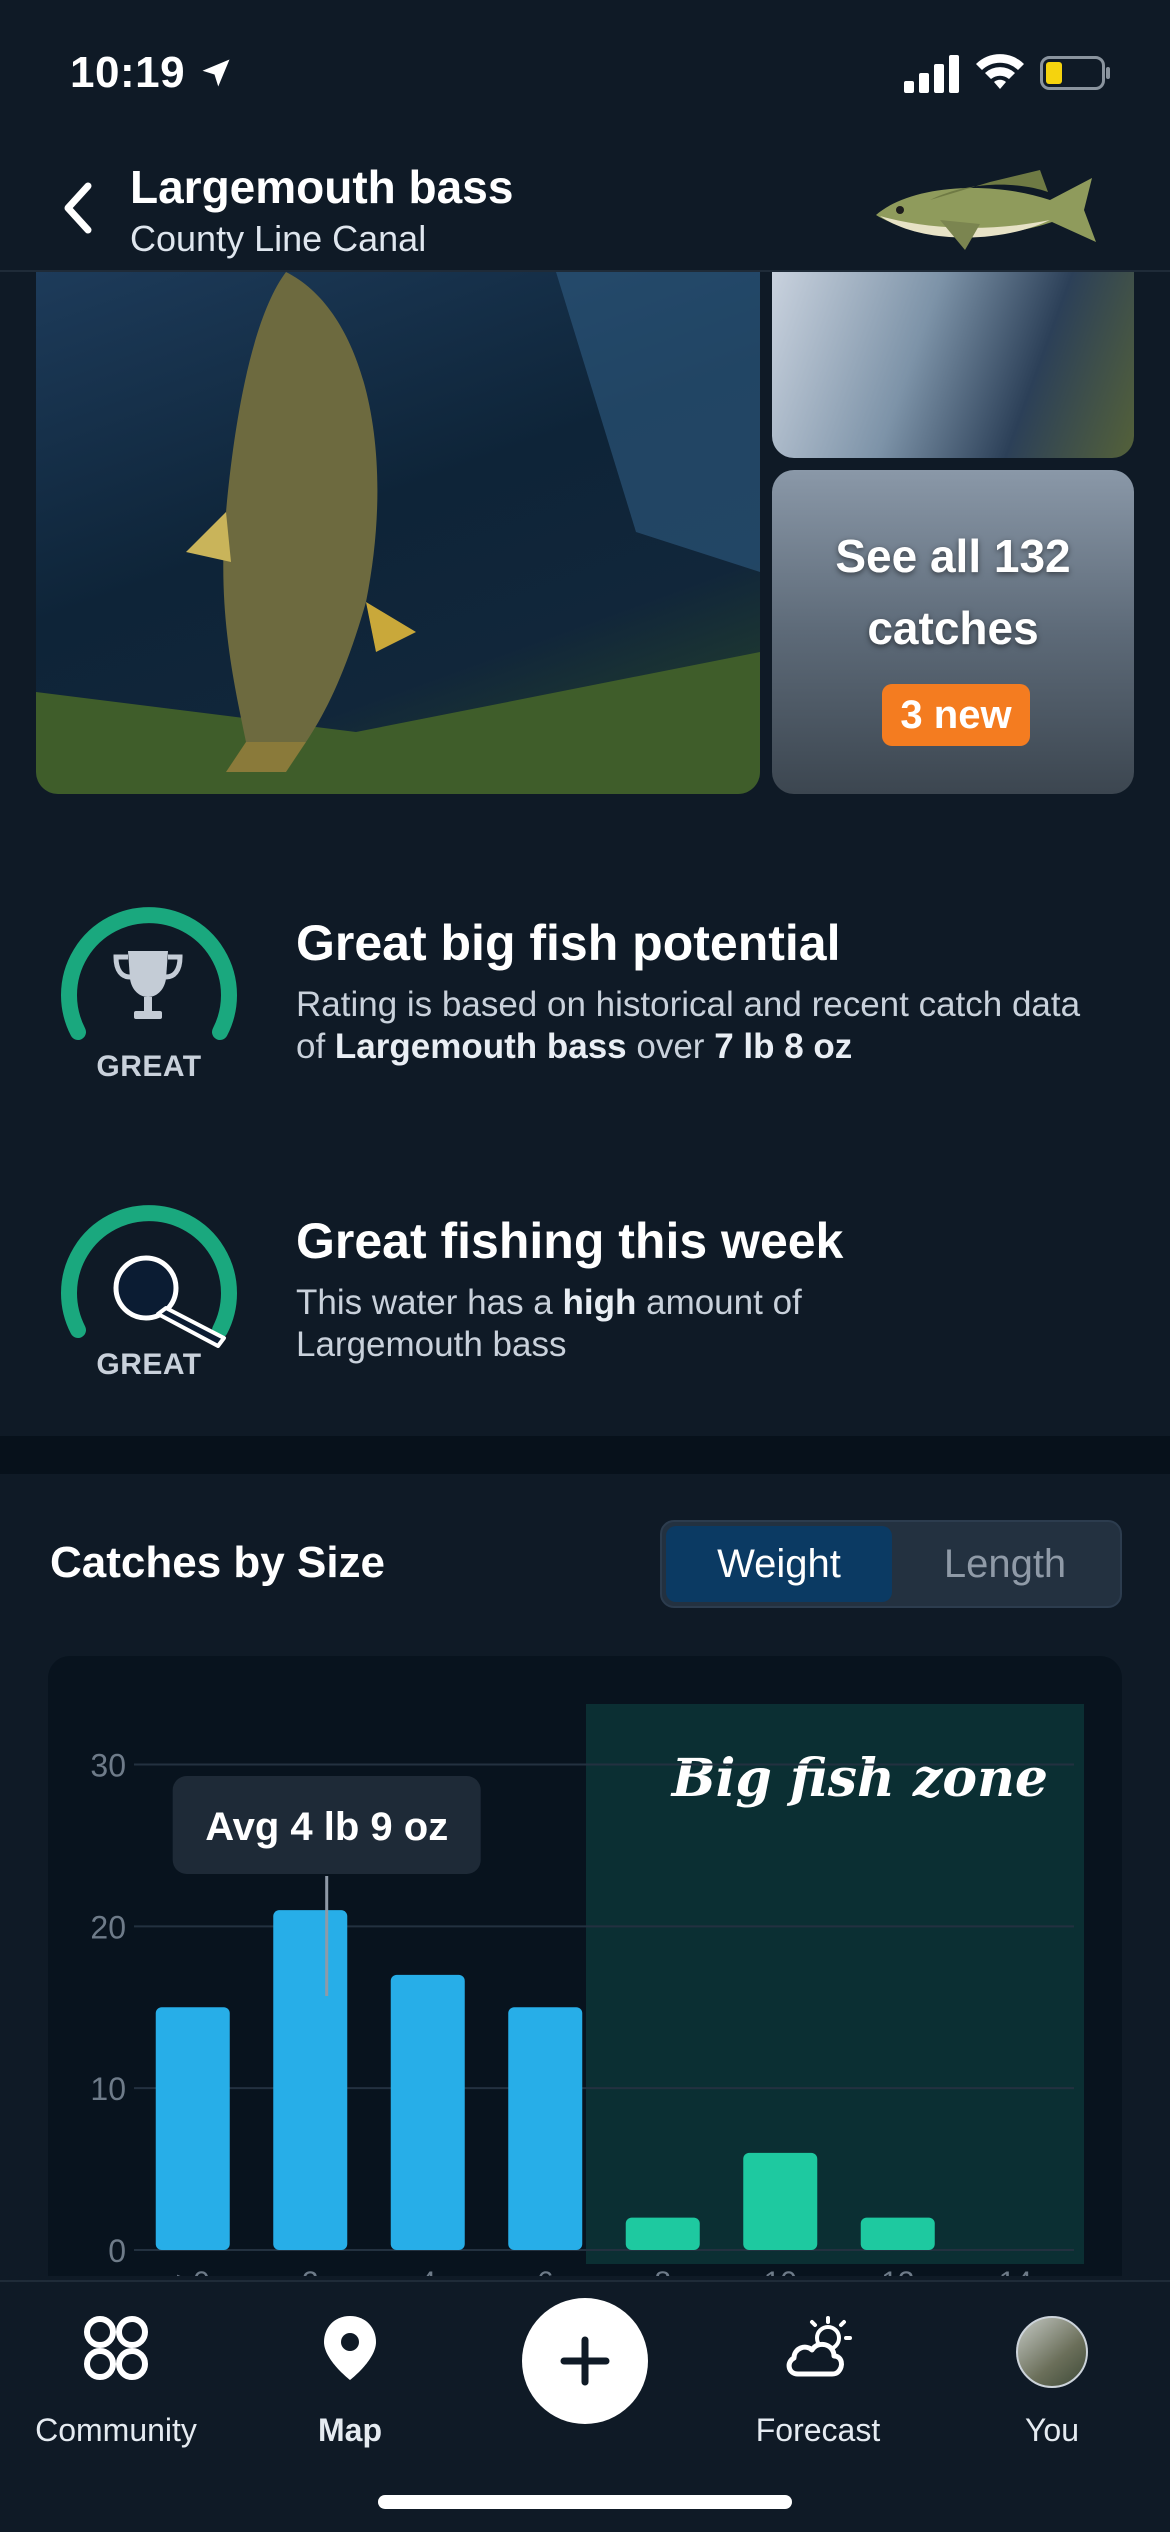  I want to click on see-all-line2: catches, so click(953, 628).